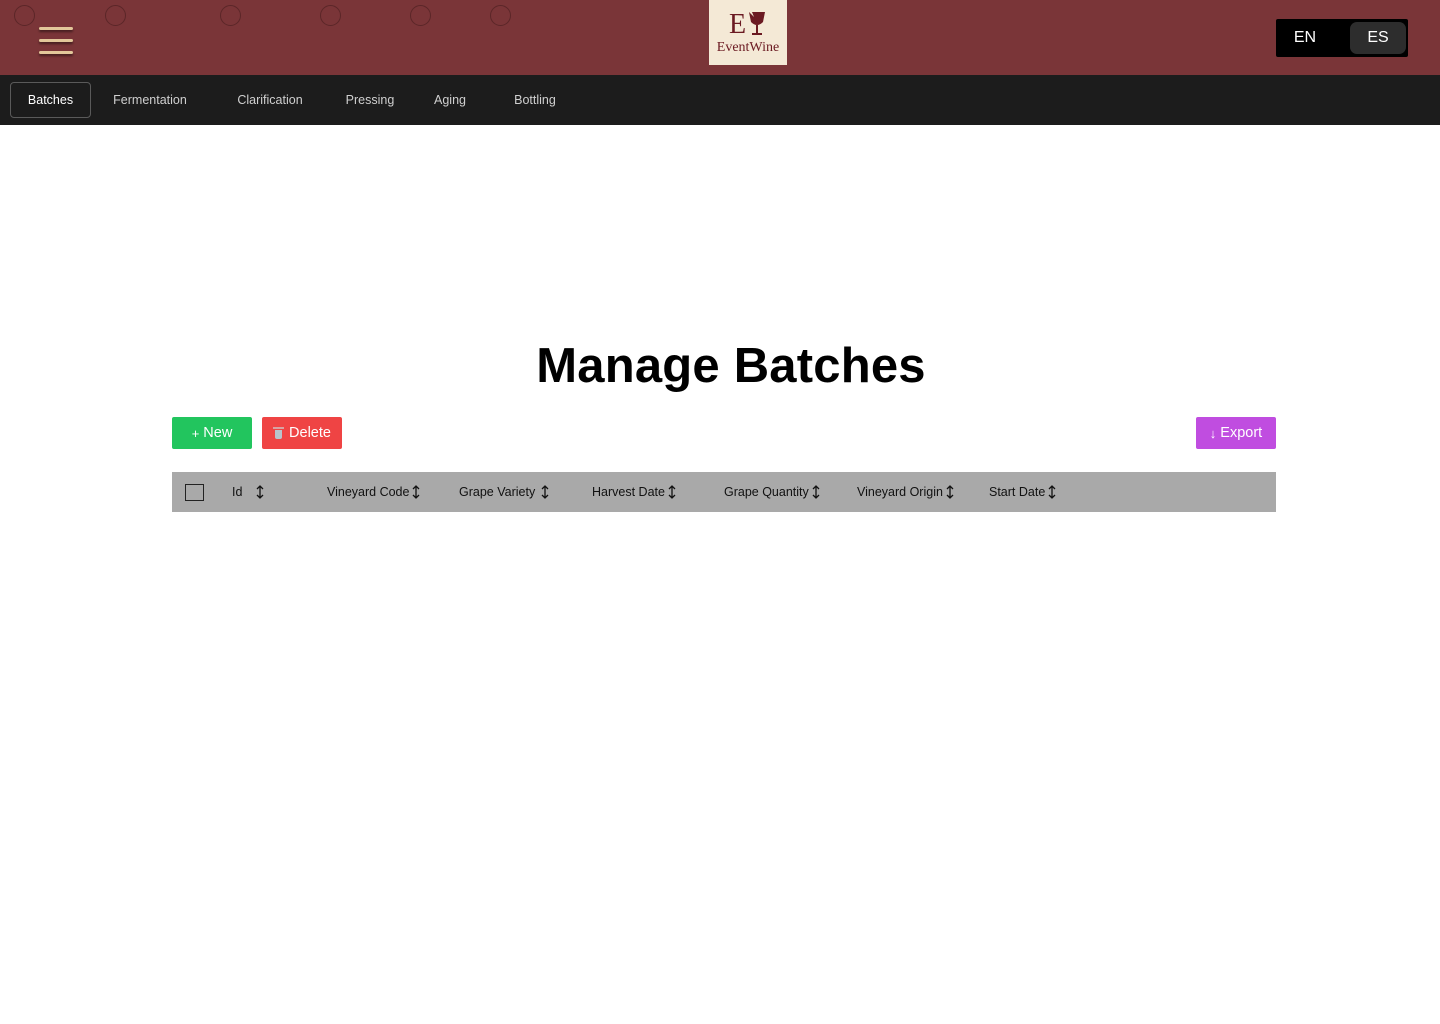 The height and width of the screenshot is (1024, 1440). Describe the element at coordinates (370, 100) in the screenshot. I see `tab-pressing: Pressing` at that location.